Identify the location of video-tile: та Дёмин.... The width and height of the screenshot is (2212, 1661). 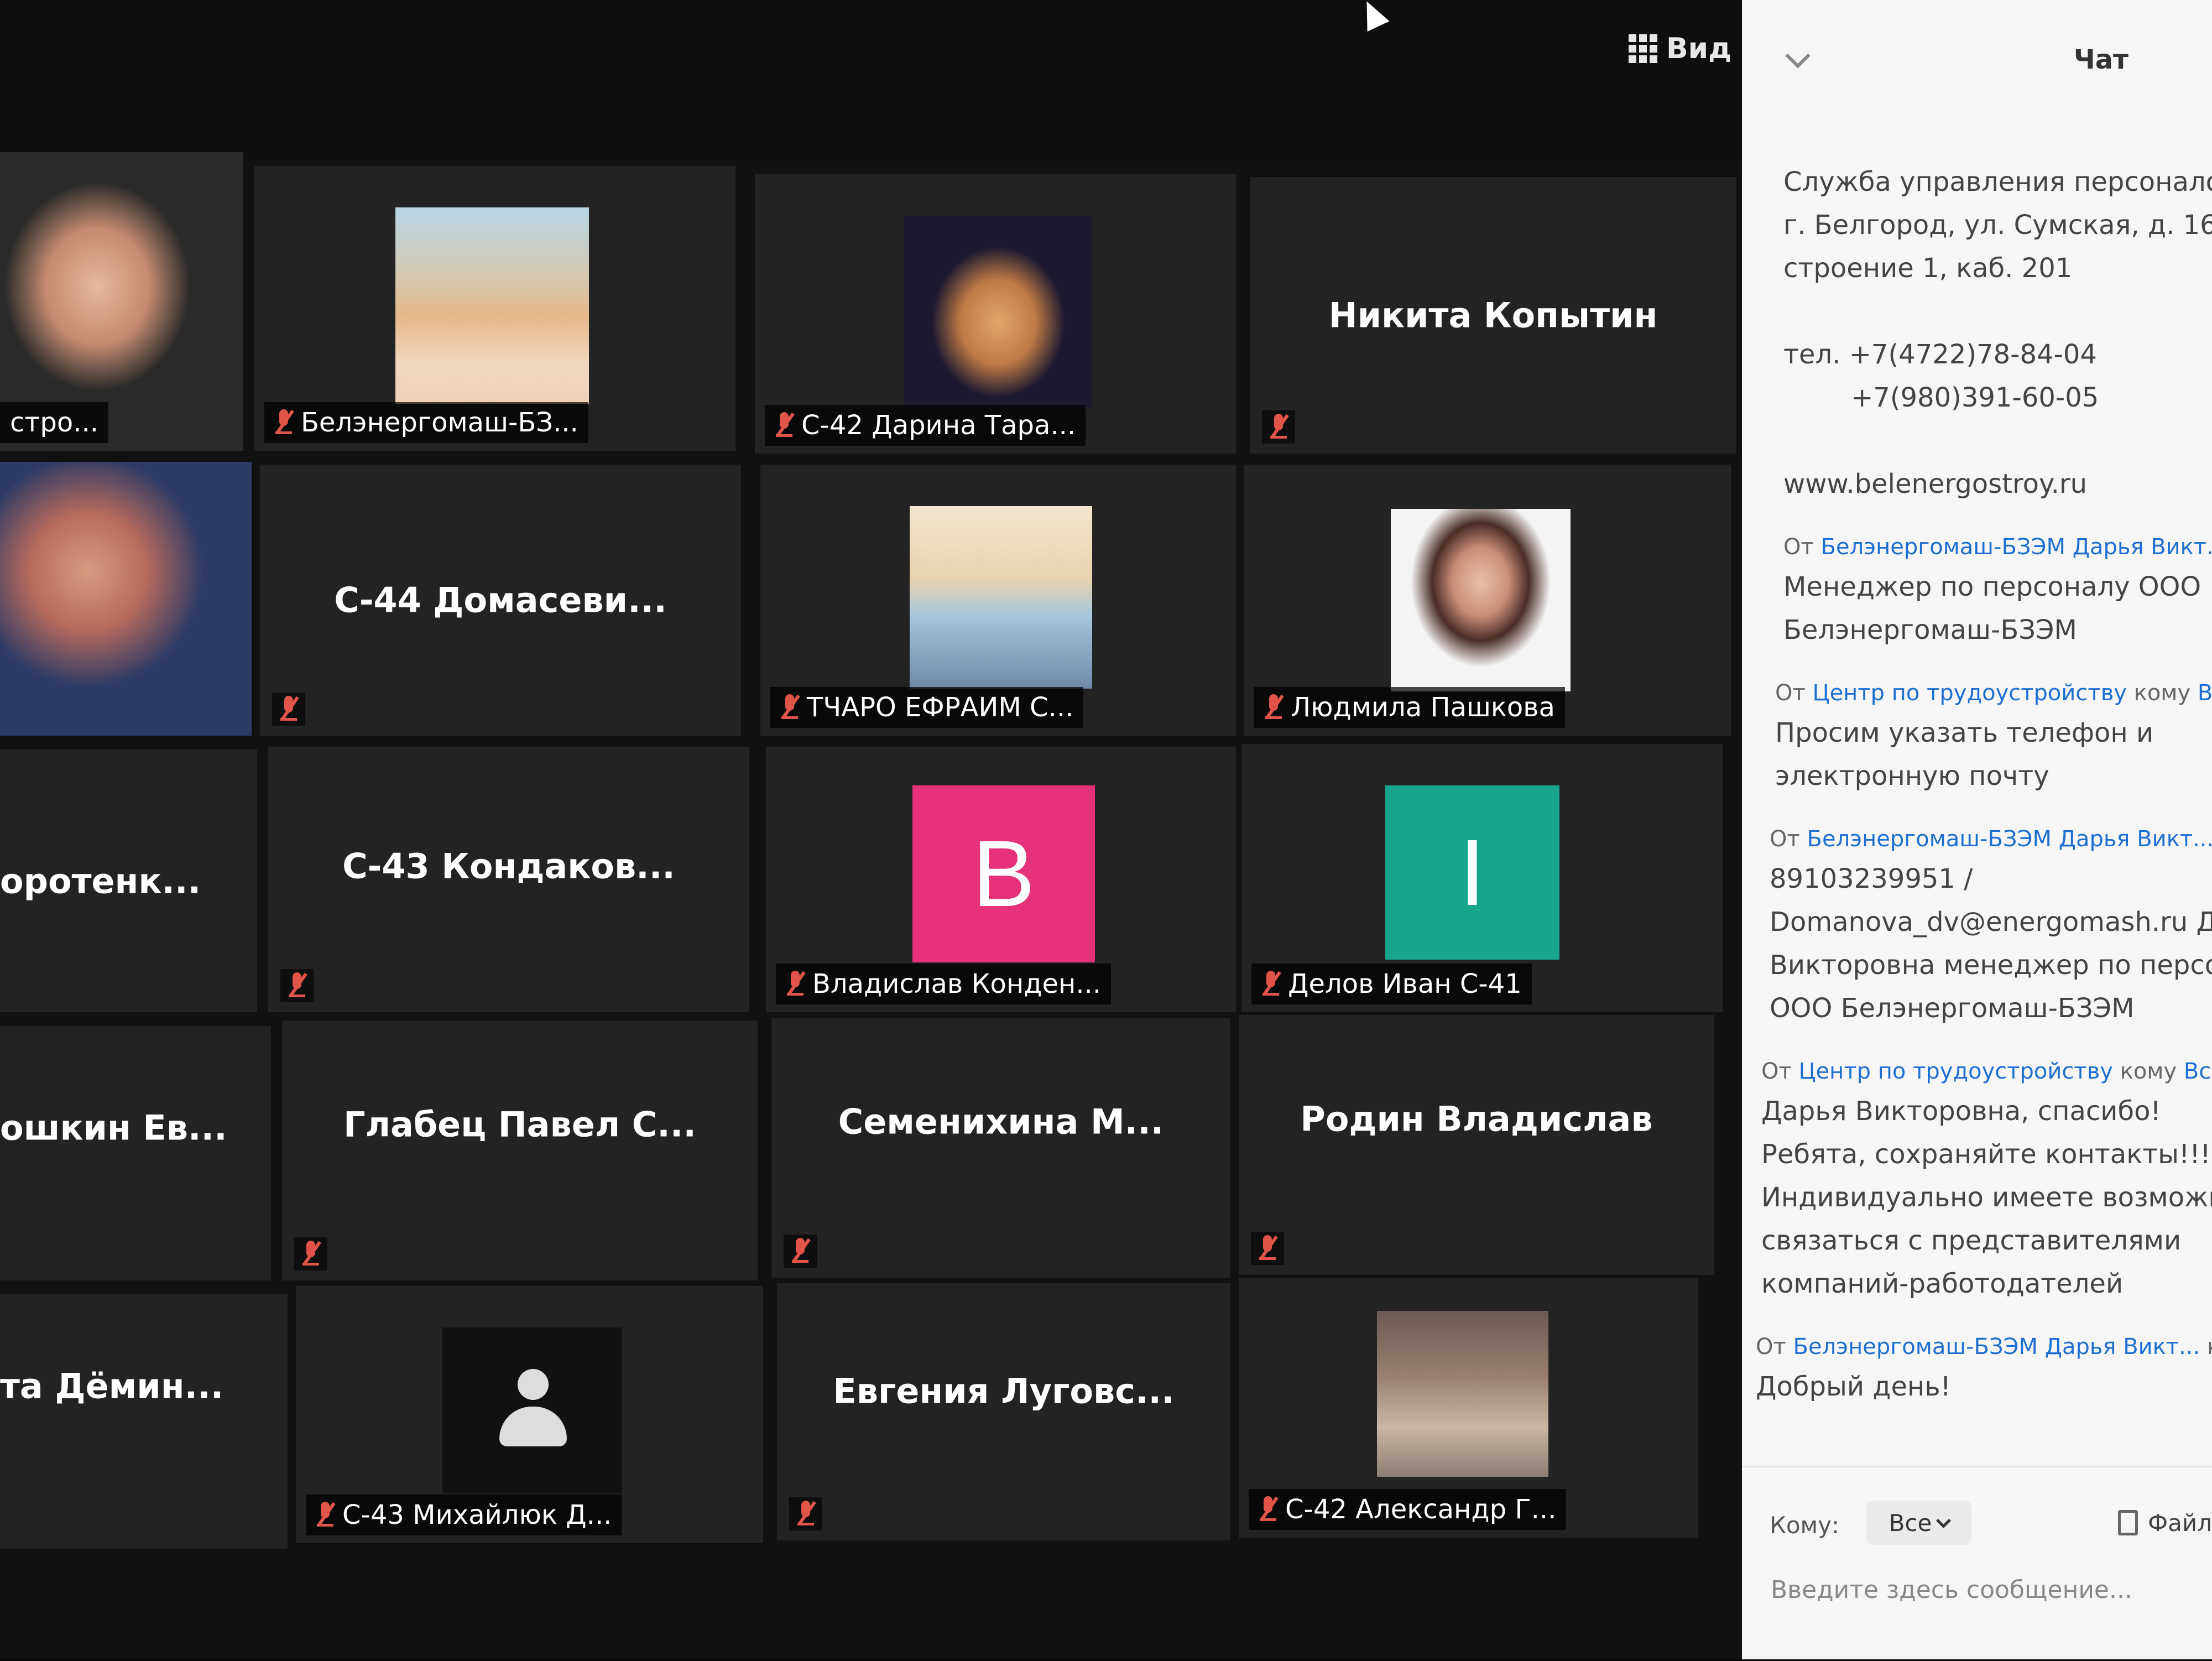
(144, 1421).